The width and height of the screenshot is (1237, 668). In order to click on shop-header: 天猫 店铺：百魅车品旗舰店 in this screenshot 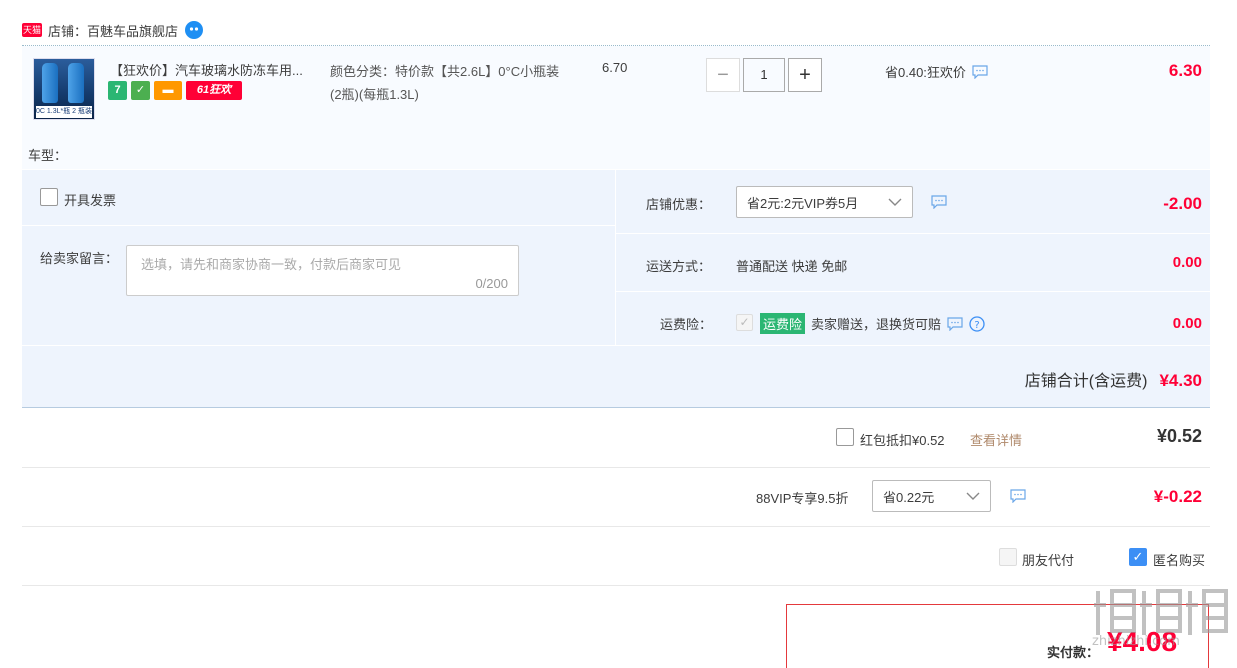, I will do `click(113, 30)`.